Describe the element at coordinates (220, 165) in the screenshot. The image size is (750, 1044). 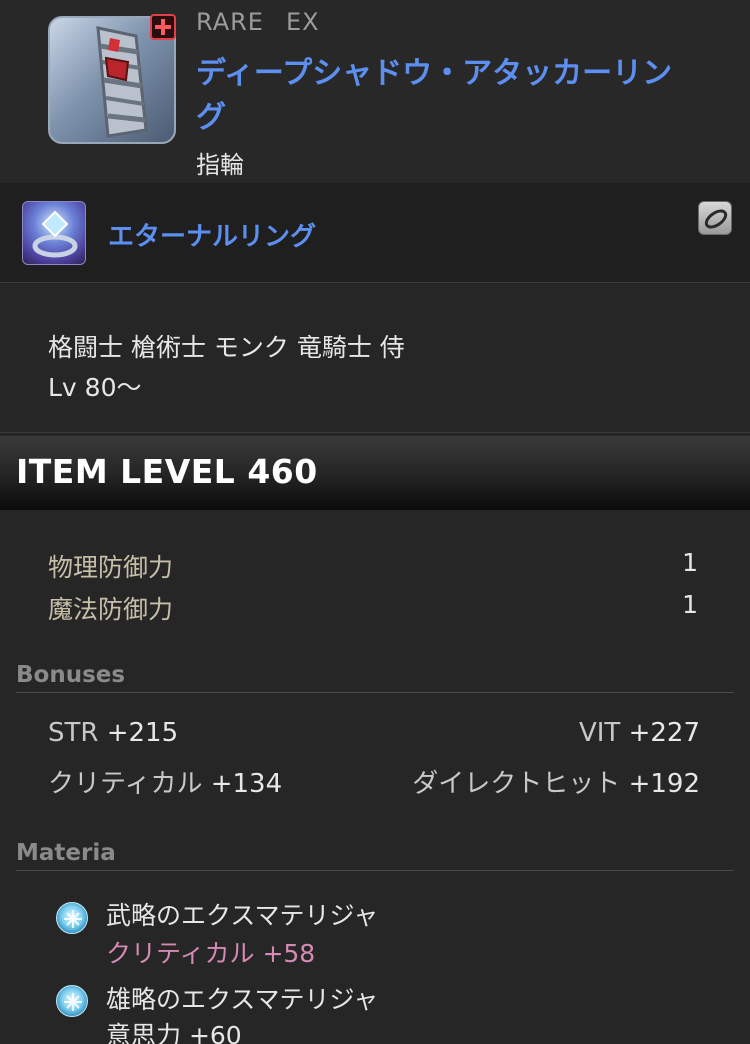
I see `item-category: 指輪` at that location.